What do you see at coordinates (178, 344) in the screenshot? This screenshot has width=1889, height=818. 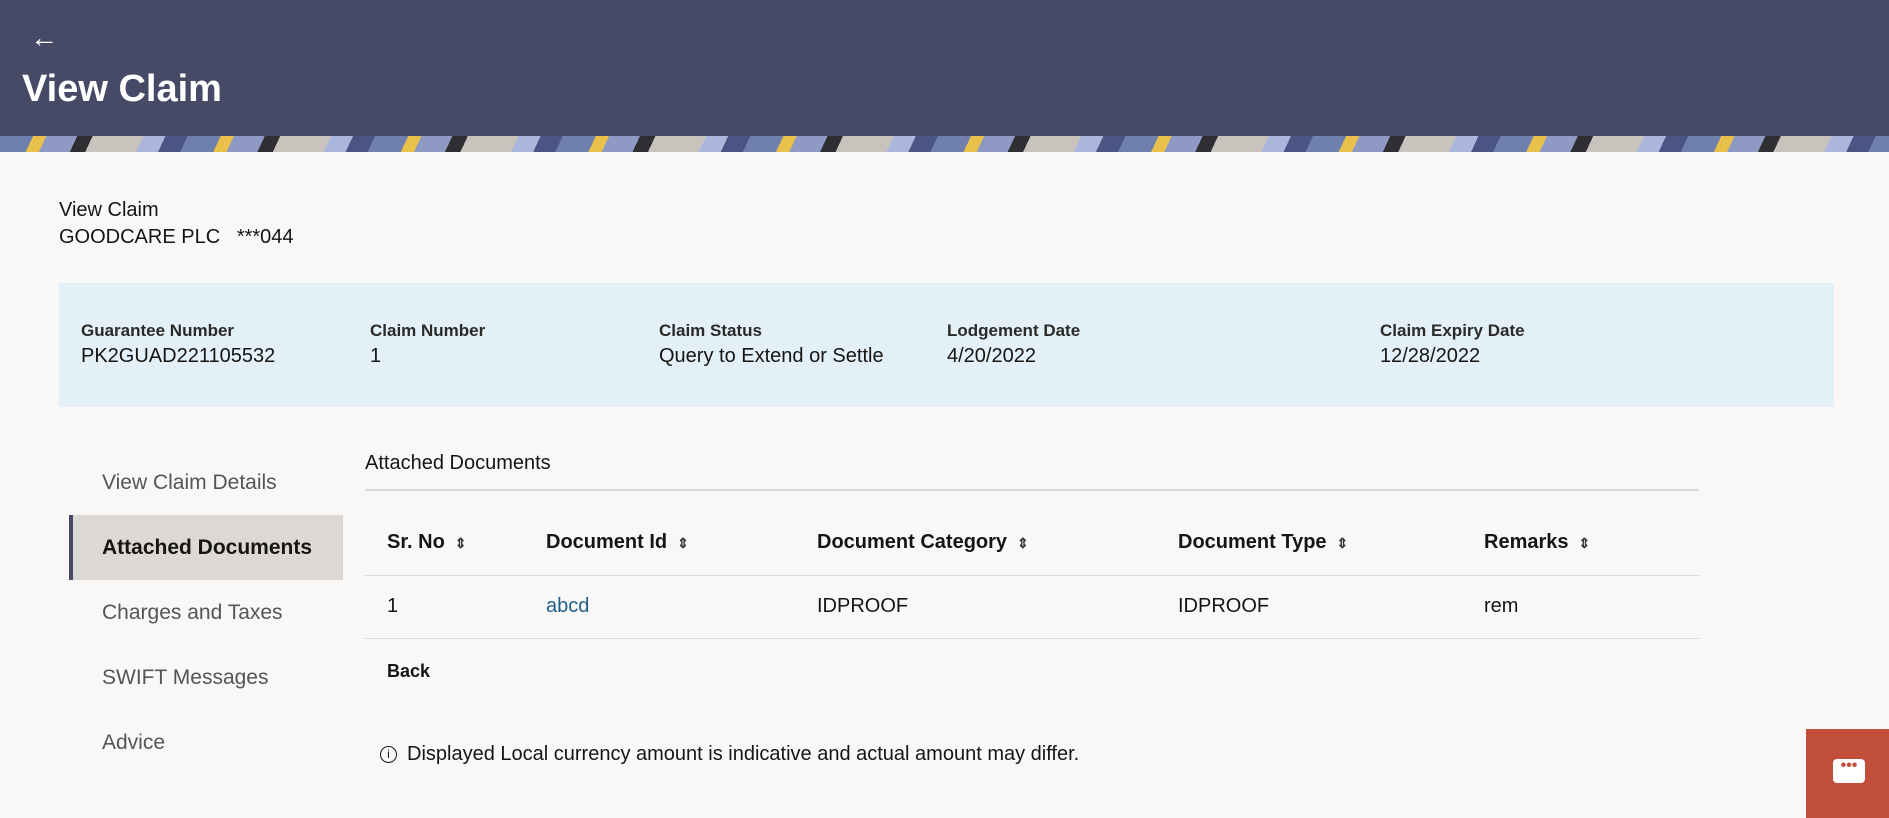 I see `guarantee-number: Guarantee Number PK2GUAD221105532` at bounding box center [178, 344].